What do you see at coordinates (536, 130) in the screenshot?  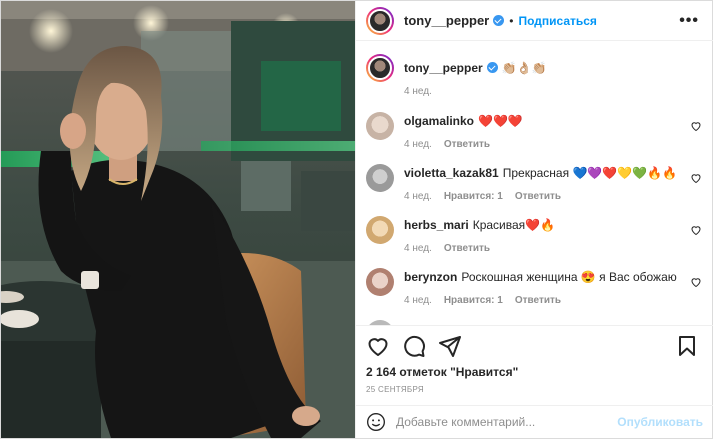 I see `comment-item: olgamalinko ❤️❤️❤️ 4 нед. Ответить` at bounding box center [536, 130].